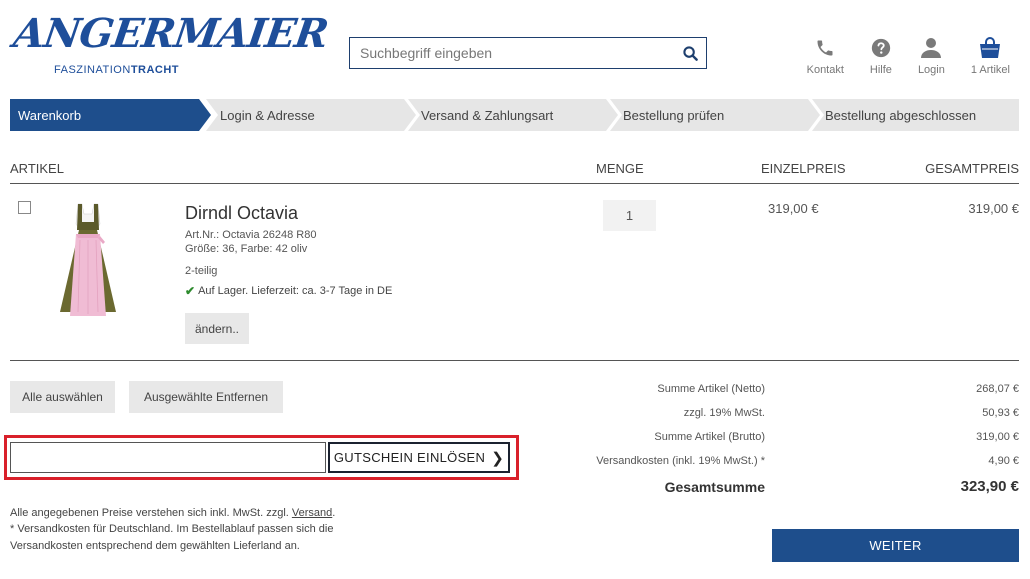  Describe the element at coordinates (997, 389) in the screenshot. I see `summary-net-value: 268,07 €` at that location.